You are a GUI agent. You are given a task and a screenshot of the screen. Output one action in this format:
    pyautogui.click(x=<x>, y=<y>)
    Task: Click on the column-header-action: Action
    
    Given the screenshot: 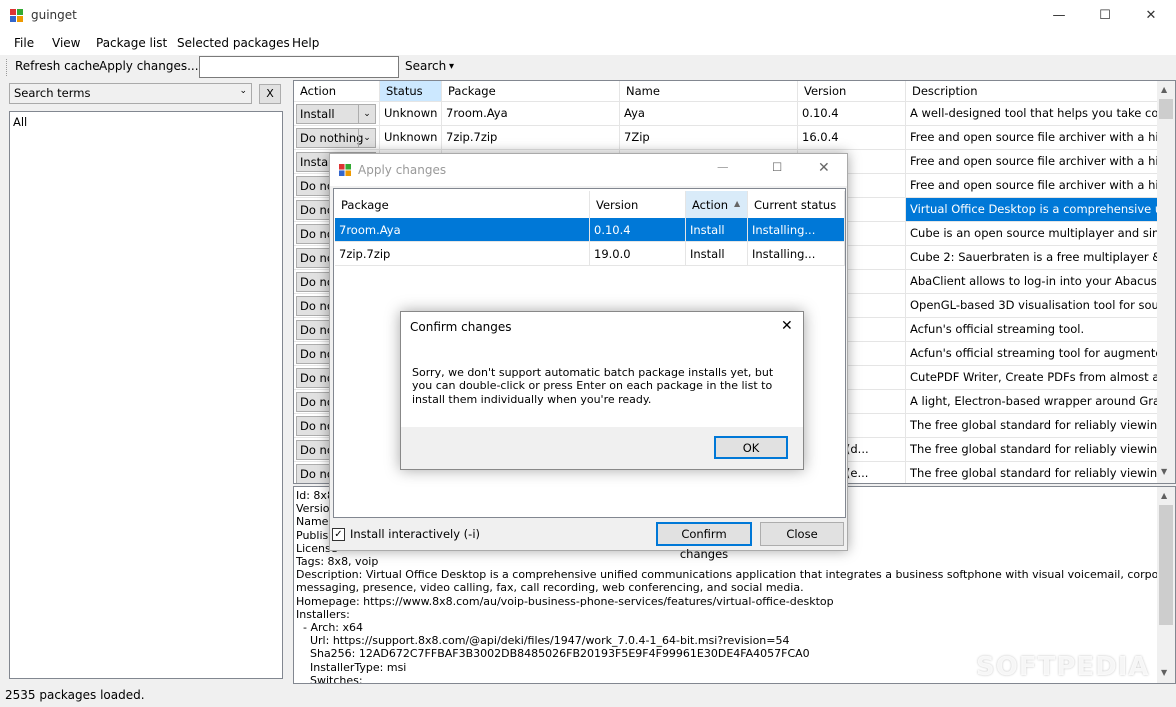 What is the action you would take?
    pyautogui.click(x=337, y=91)
    